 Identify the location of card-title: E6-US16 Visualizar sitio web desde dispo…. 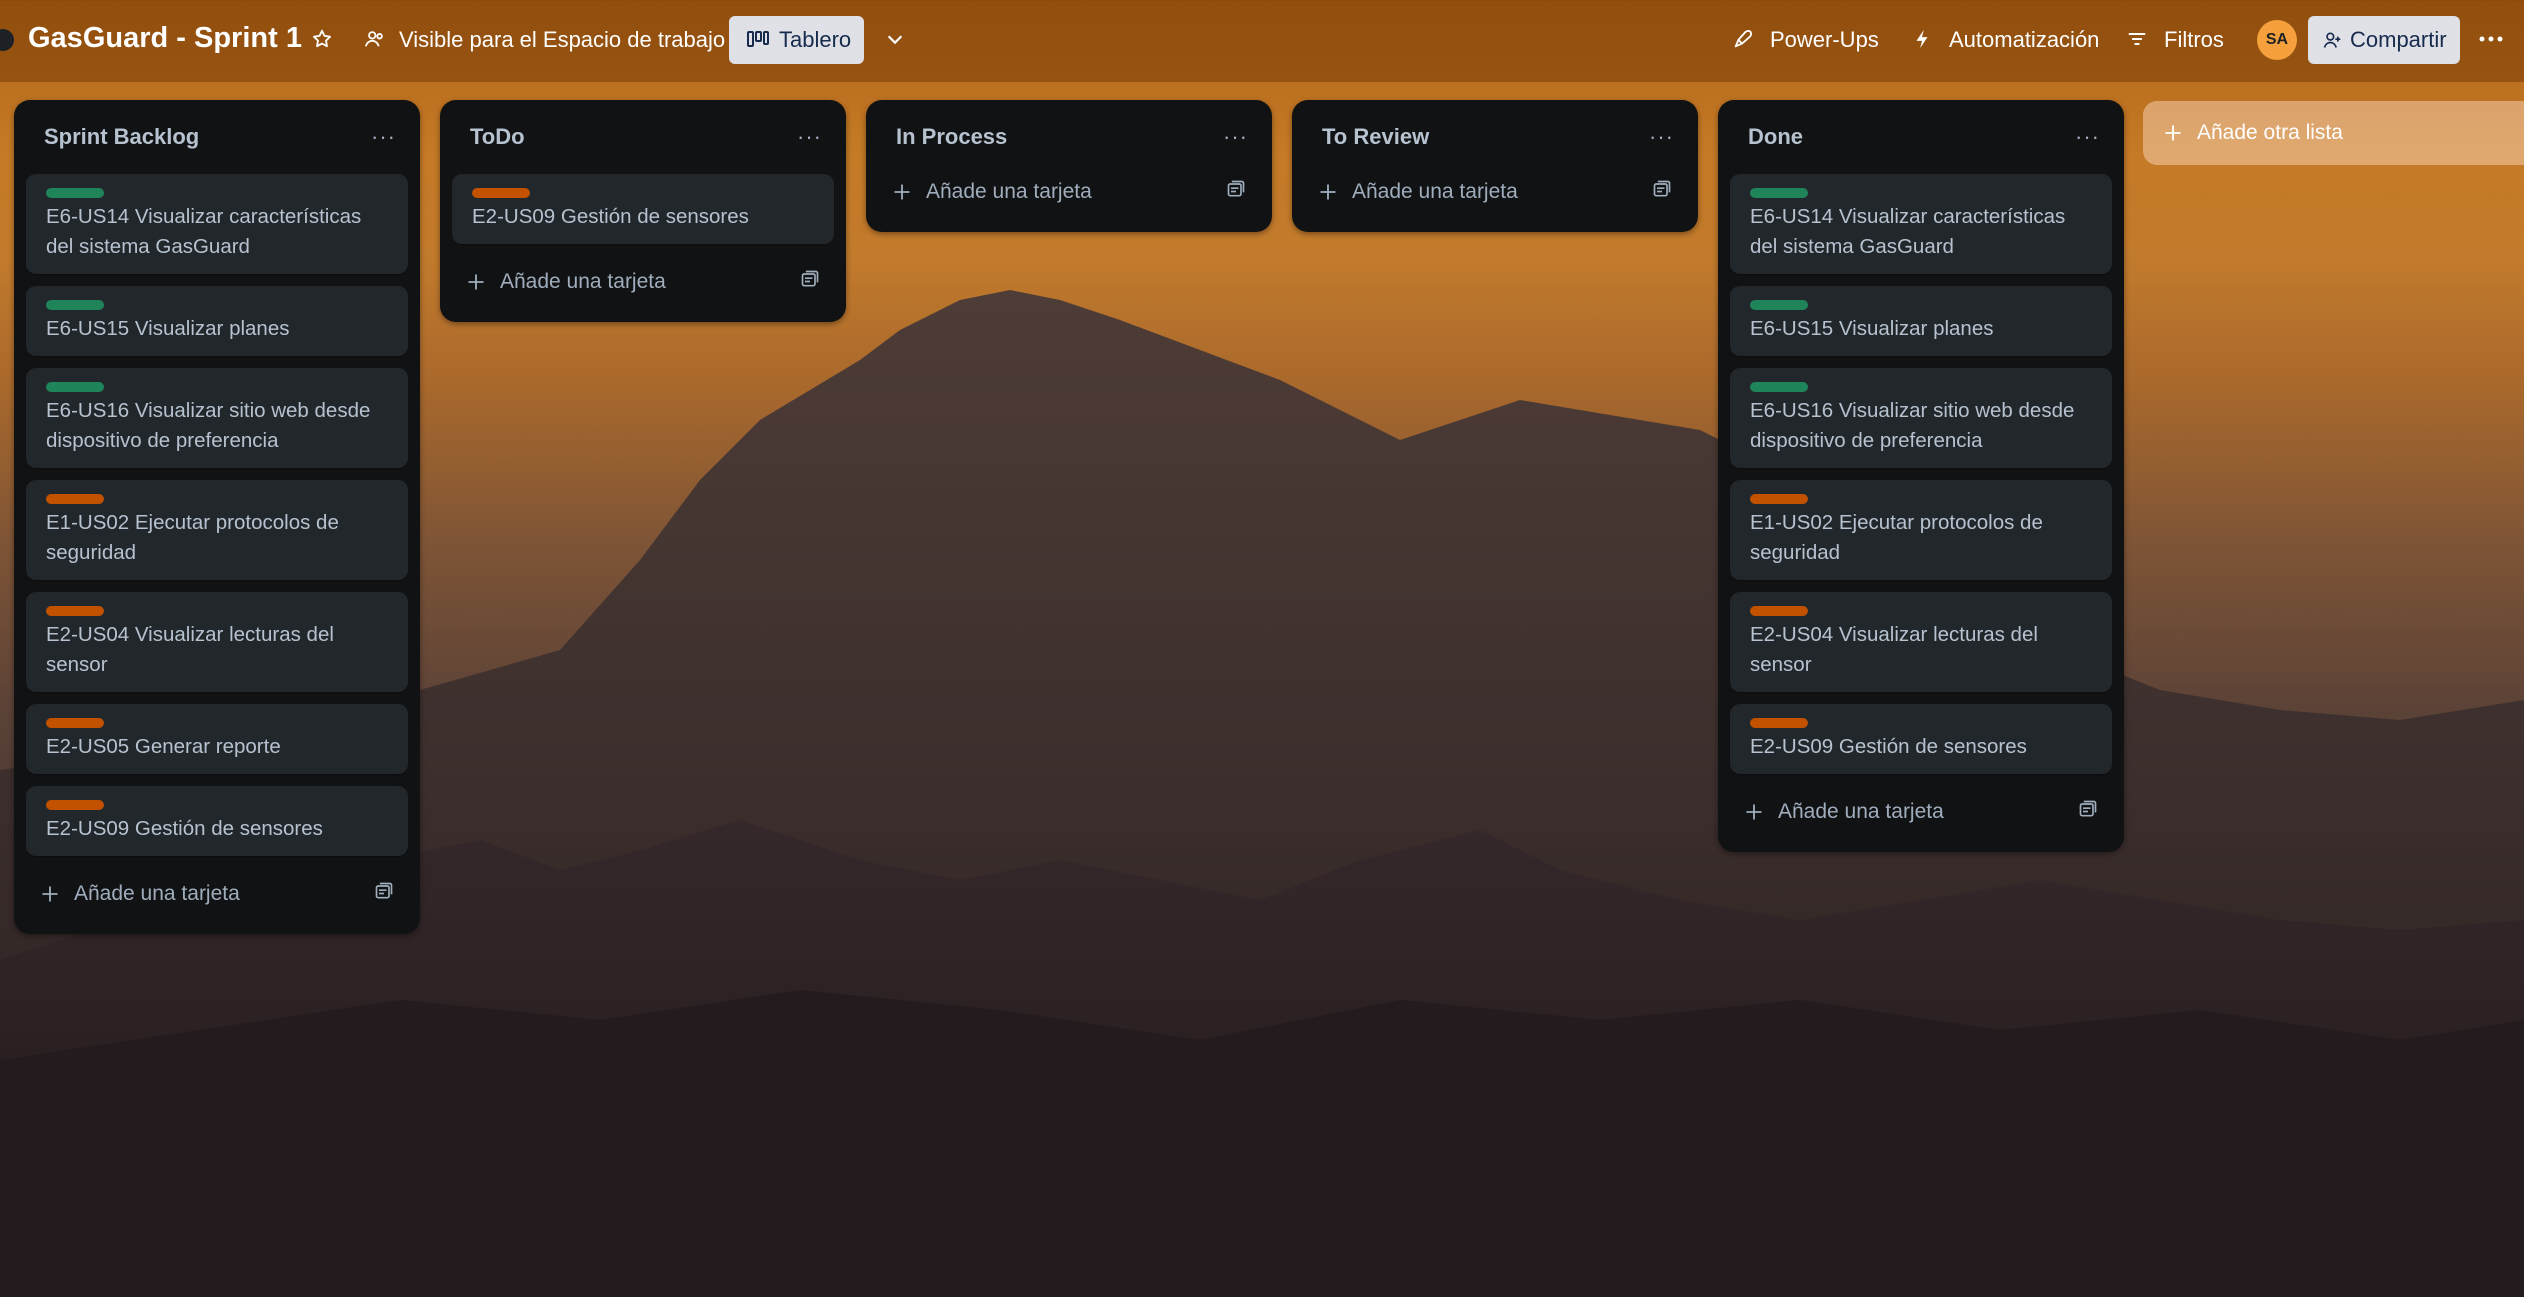
(208, 425).